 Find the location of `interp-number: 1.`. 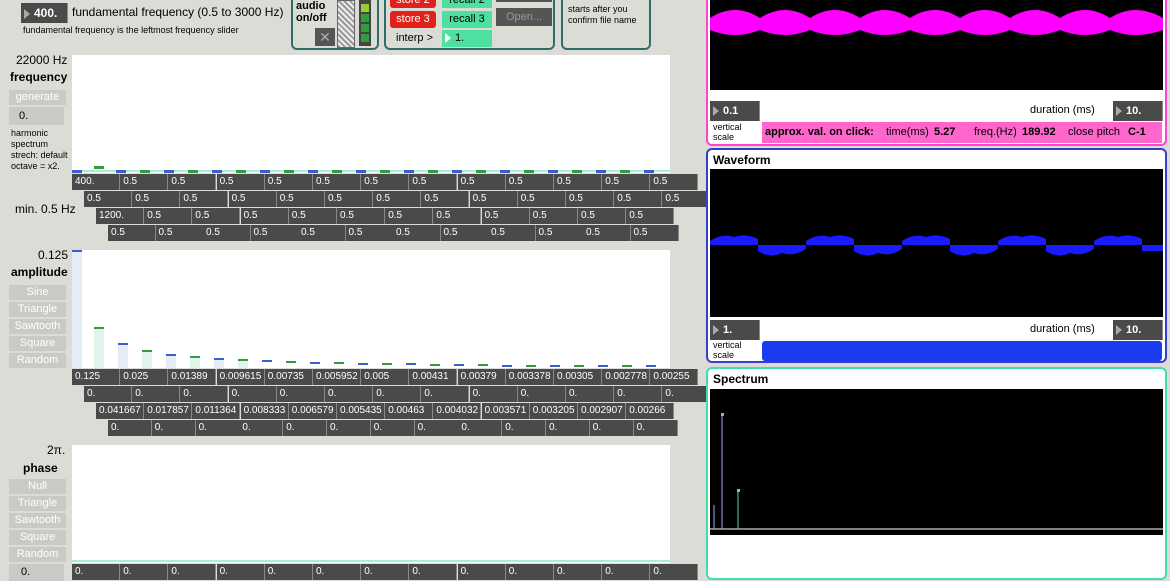

interp-number: 1. is located at coordinates (467, 38).